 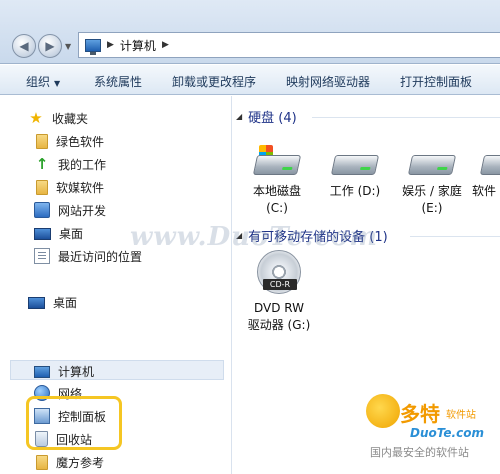 I want to click on organize-label: 组织, so click(x=38, y=82).